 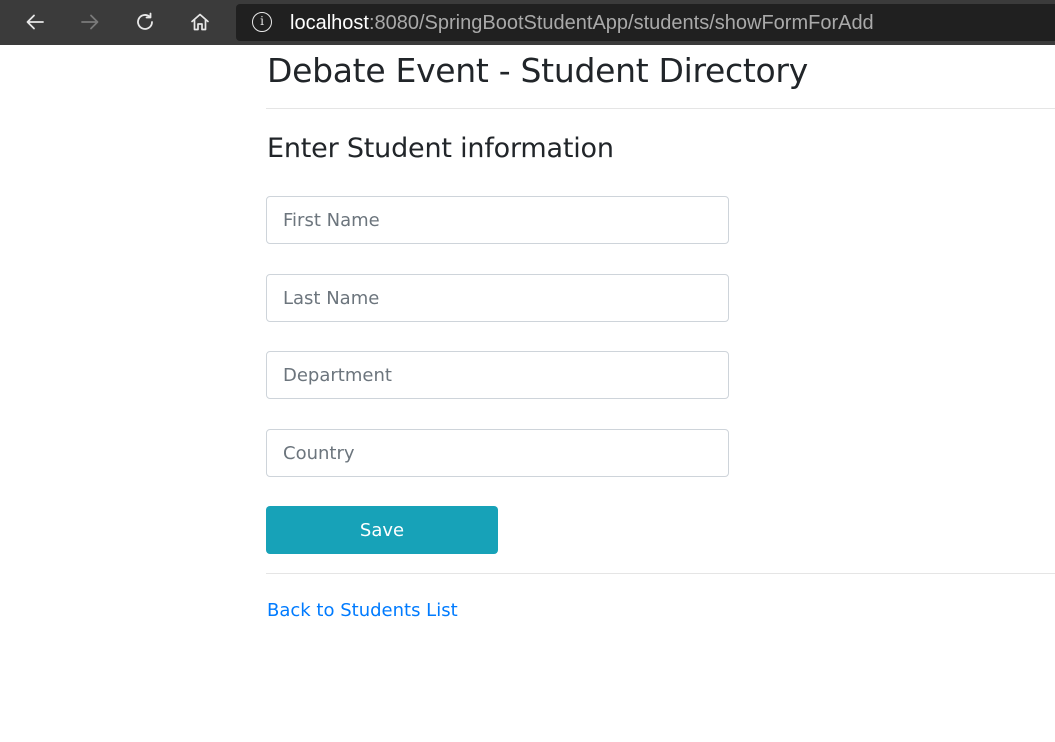 I want to click on forward-arrow-icon, so click(x=90, y=22).